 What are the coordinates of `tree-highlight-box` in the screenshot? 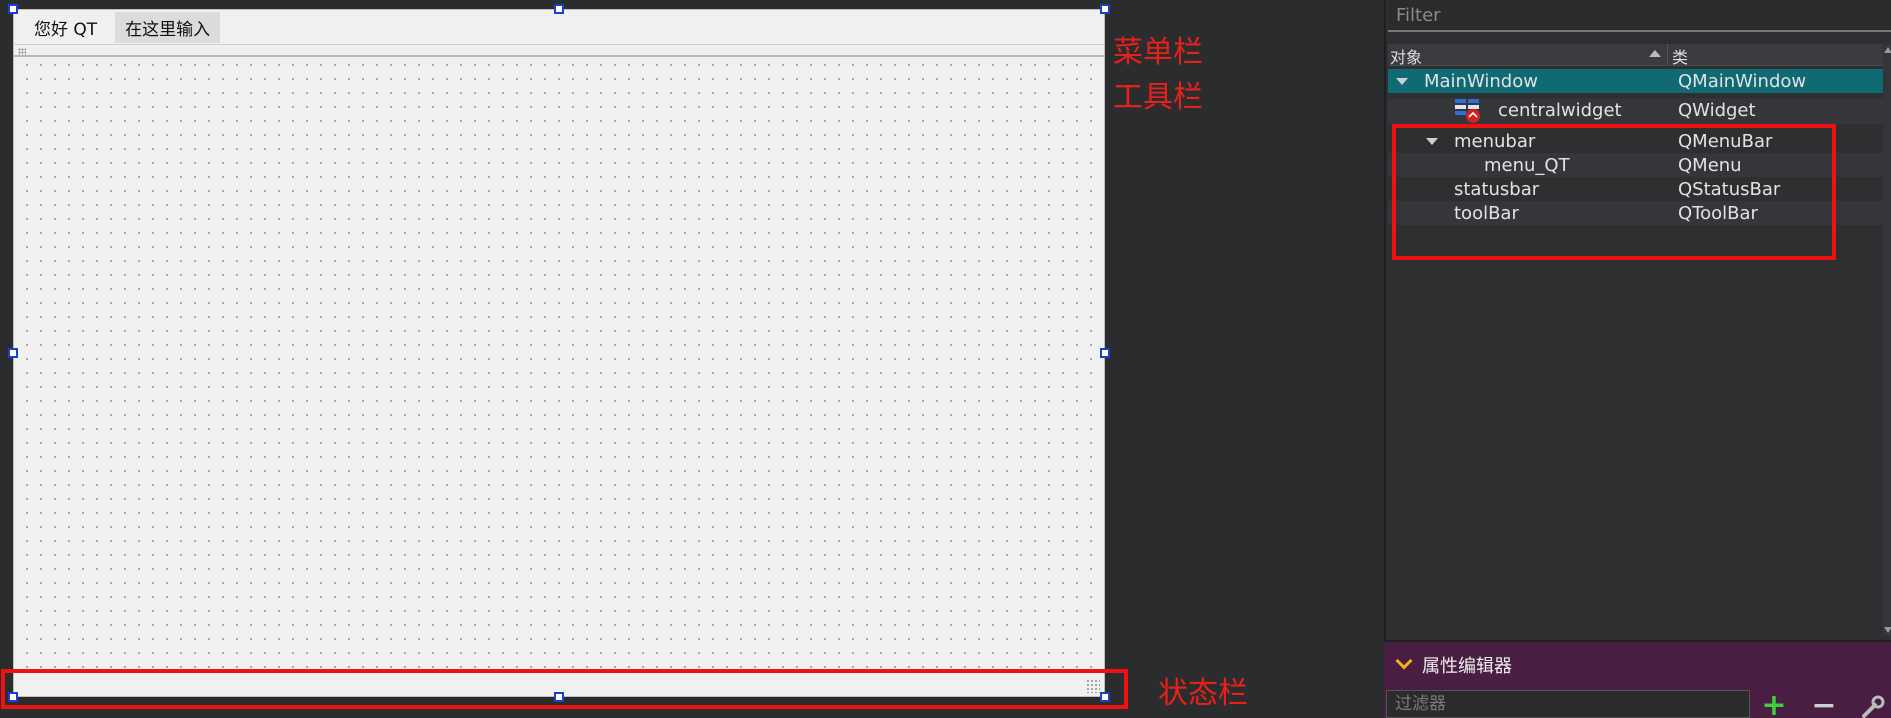 It's located at (1614, 192).